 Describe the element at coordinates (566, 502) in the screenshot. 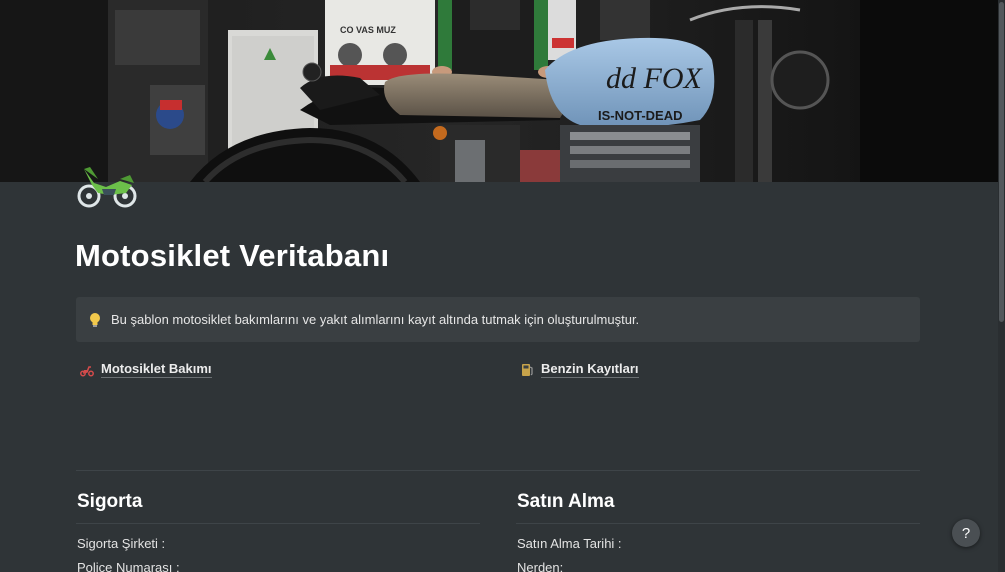

I see `section-title-purchase: Satın Alma` at that location.